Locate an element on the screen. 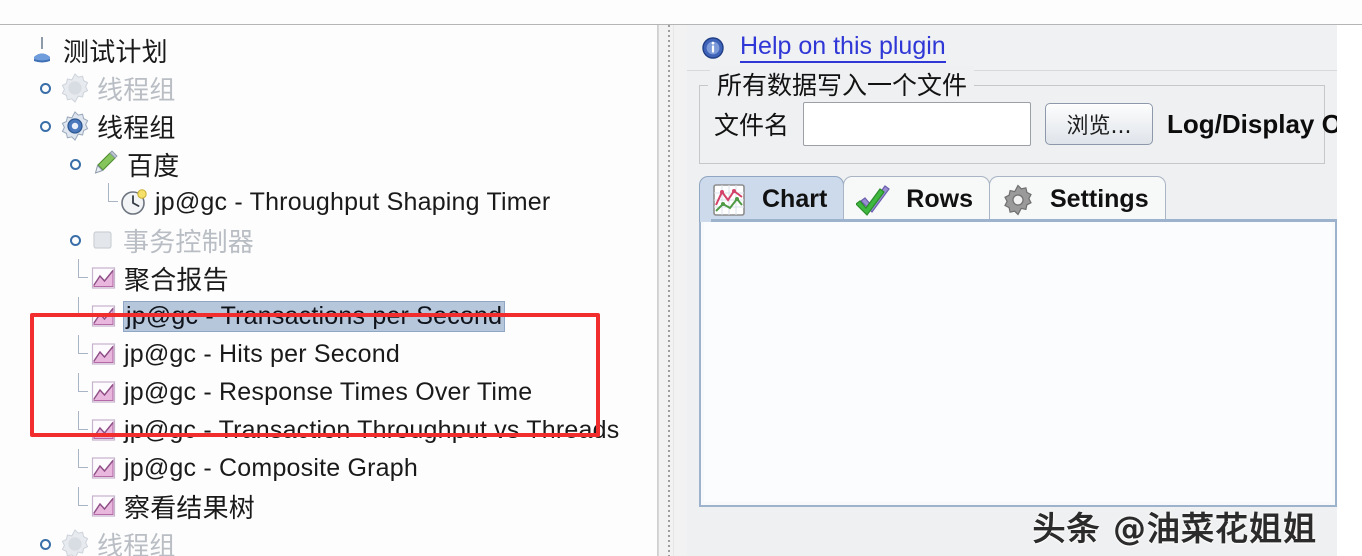  tree-item-label: 测试计划 is located at coordinates (115, 52).